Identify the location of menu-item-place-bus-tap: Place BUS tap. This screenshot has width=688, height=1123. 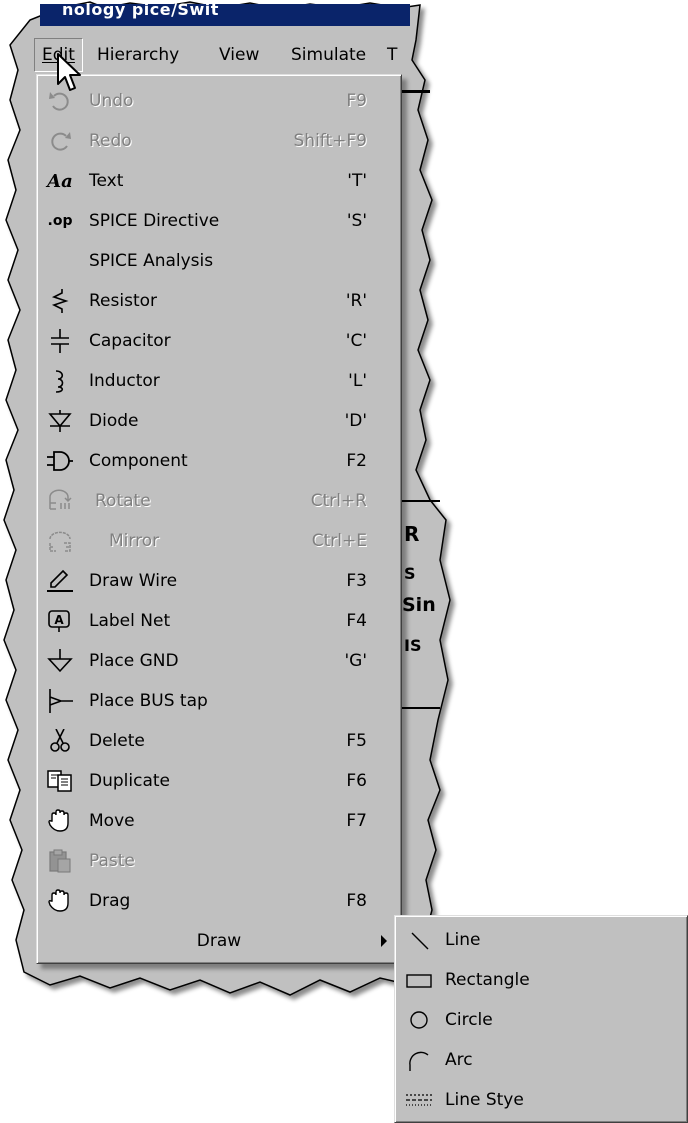
(219, 701).